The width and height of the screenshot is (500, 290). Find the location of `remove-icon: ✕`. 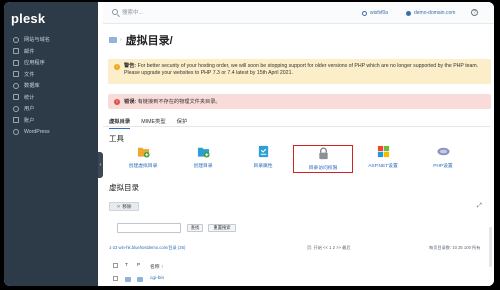

remove-icon: ✕ is located at coordinates (118, 206).